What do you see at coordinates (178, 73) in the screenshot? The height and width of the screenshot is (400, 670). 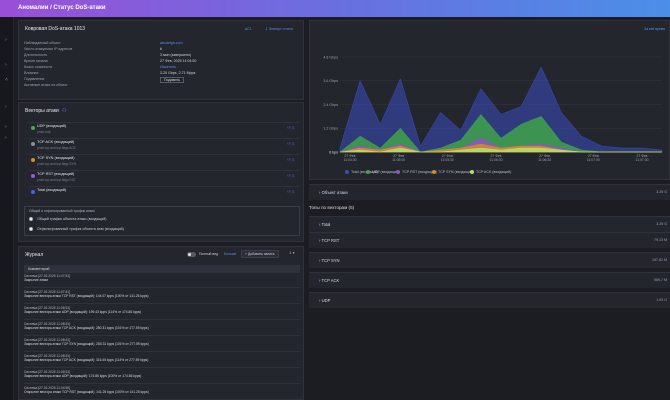 I see `field-value: 3.25 Gbps, 2.71 Mpps` at bounding box center [178, 73].